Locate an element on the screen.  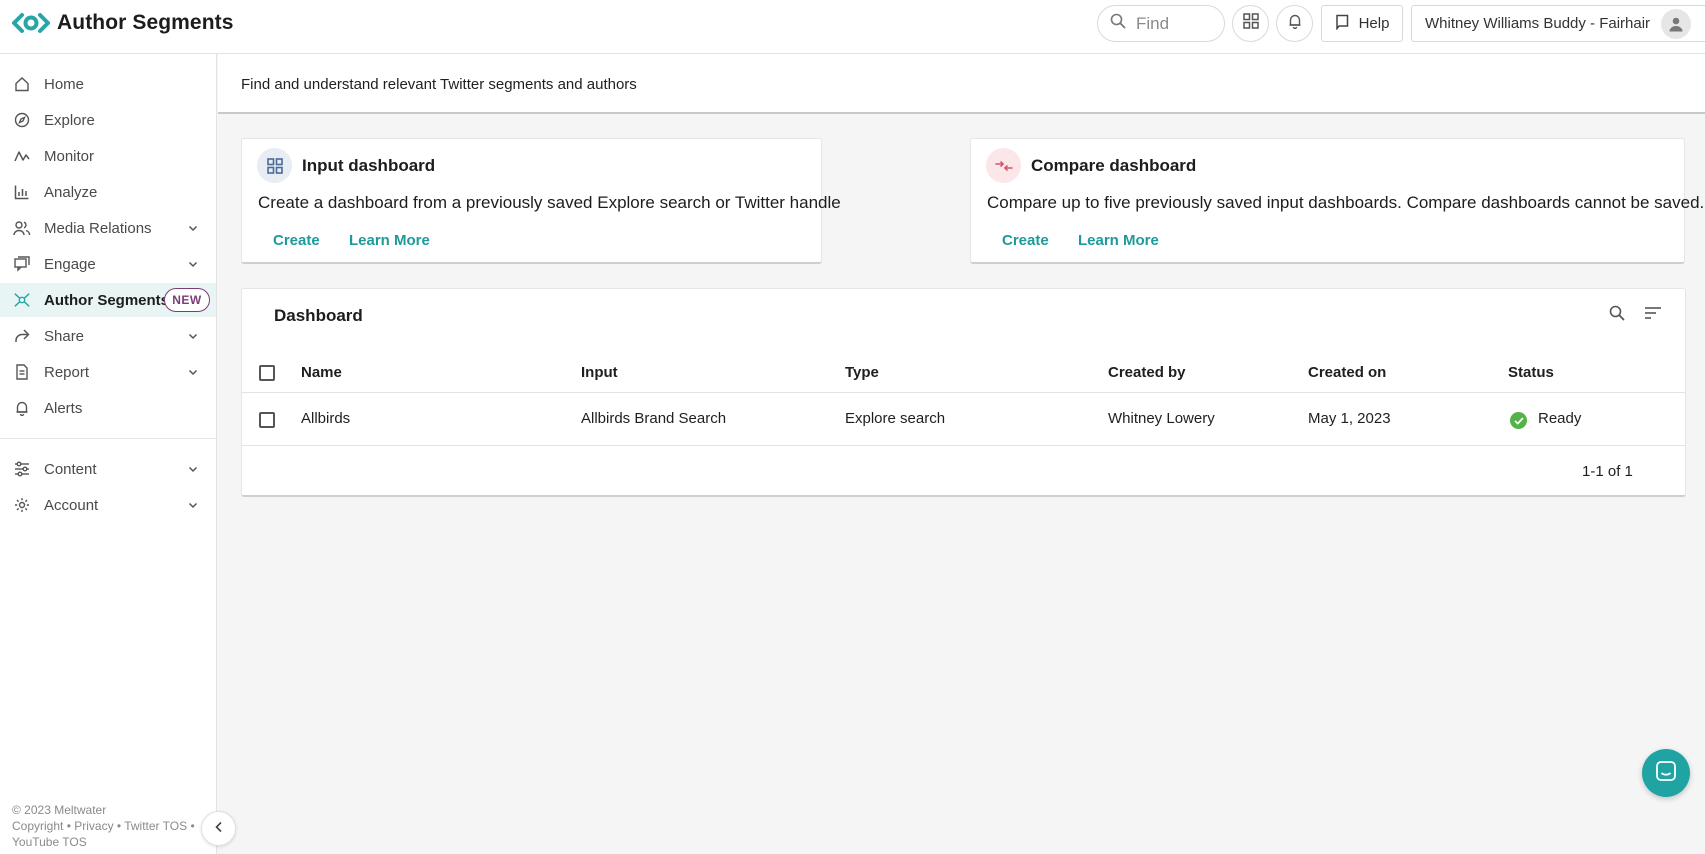
sidebar-item-label: Report is located at coordinates (67, 372).